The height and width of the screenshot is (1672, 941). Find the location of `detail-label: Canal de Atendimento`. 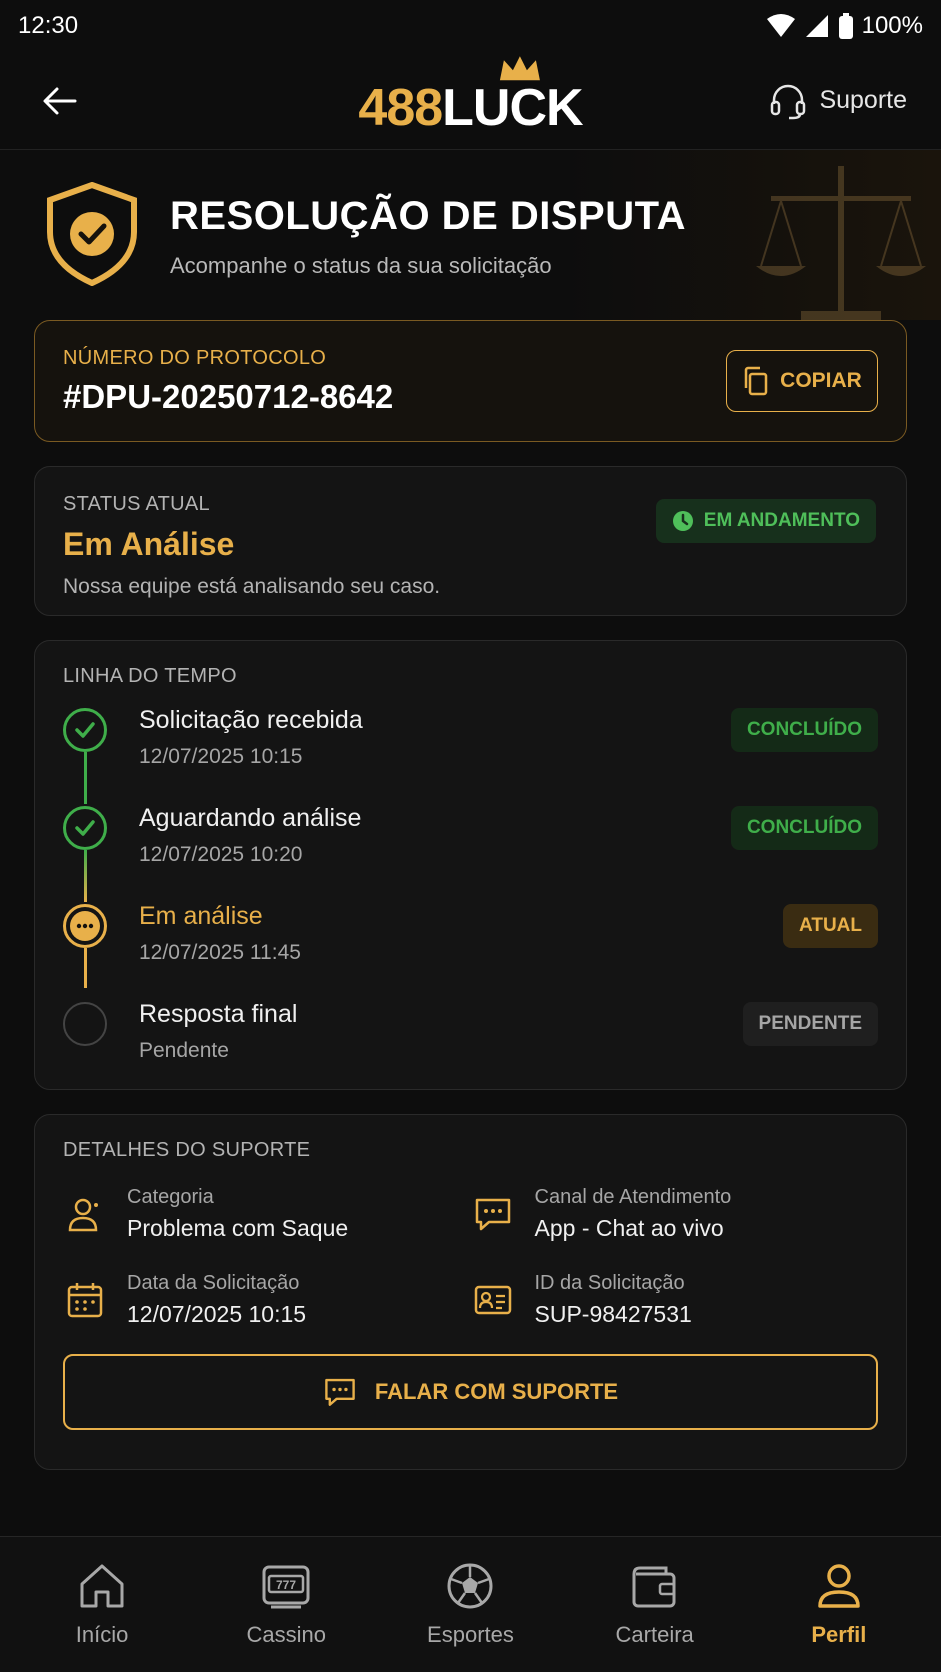

detail-label: Canal de Atendimento is located at coordinates (633, 1197).